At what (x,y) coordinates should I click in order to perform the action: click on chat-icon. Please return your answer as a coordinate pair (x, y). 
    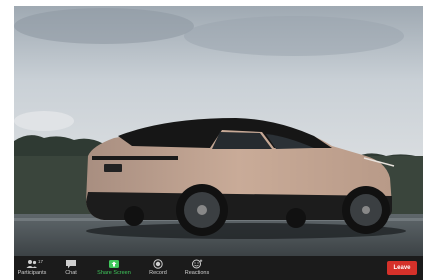
    Looking at the image, I should click on (71, 264).